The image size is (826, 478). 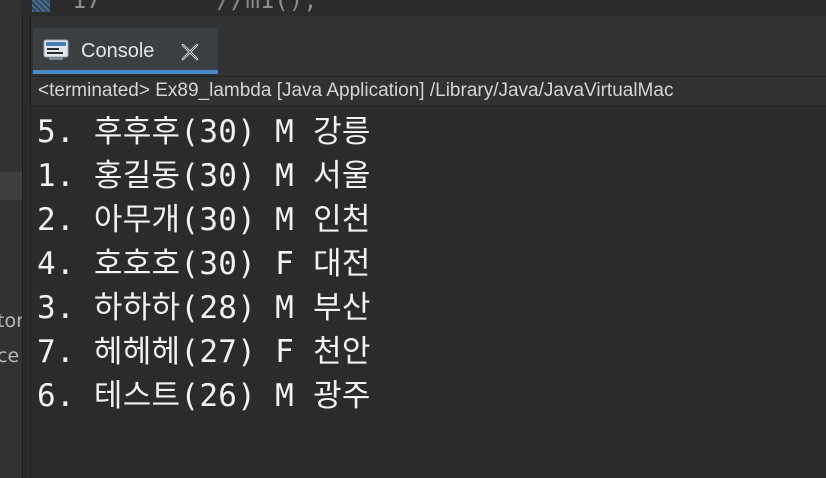 I want to click on console-output-line: 4. 호호호(30) F 대전, so click(x=204, y=264).